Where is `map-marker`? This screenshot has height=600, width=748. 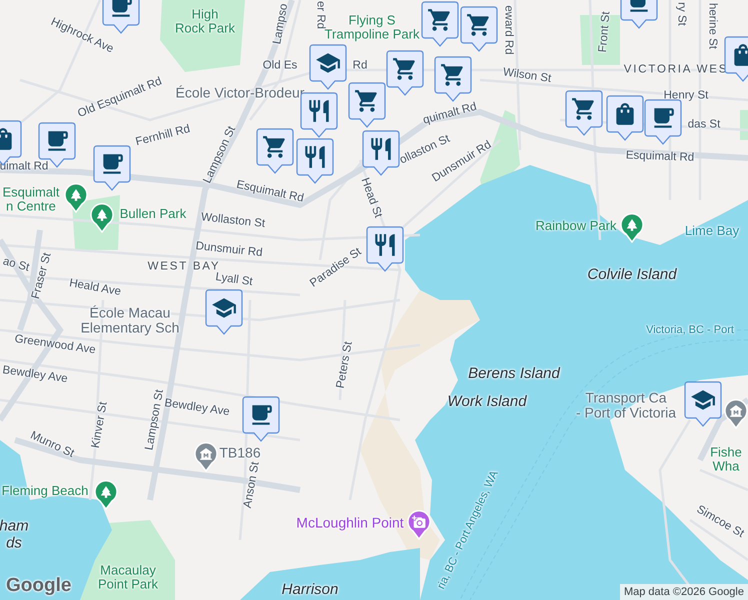 map-marker is located at coordinates (121, 17).